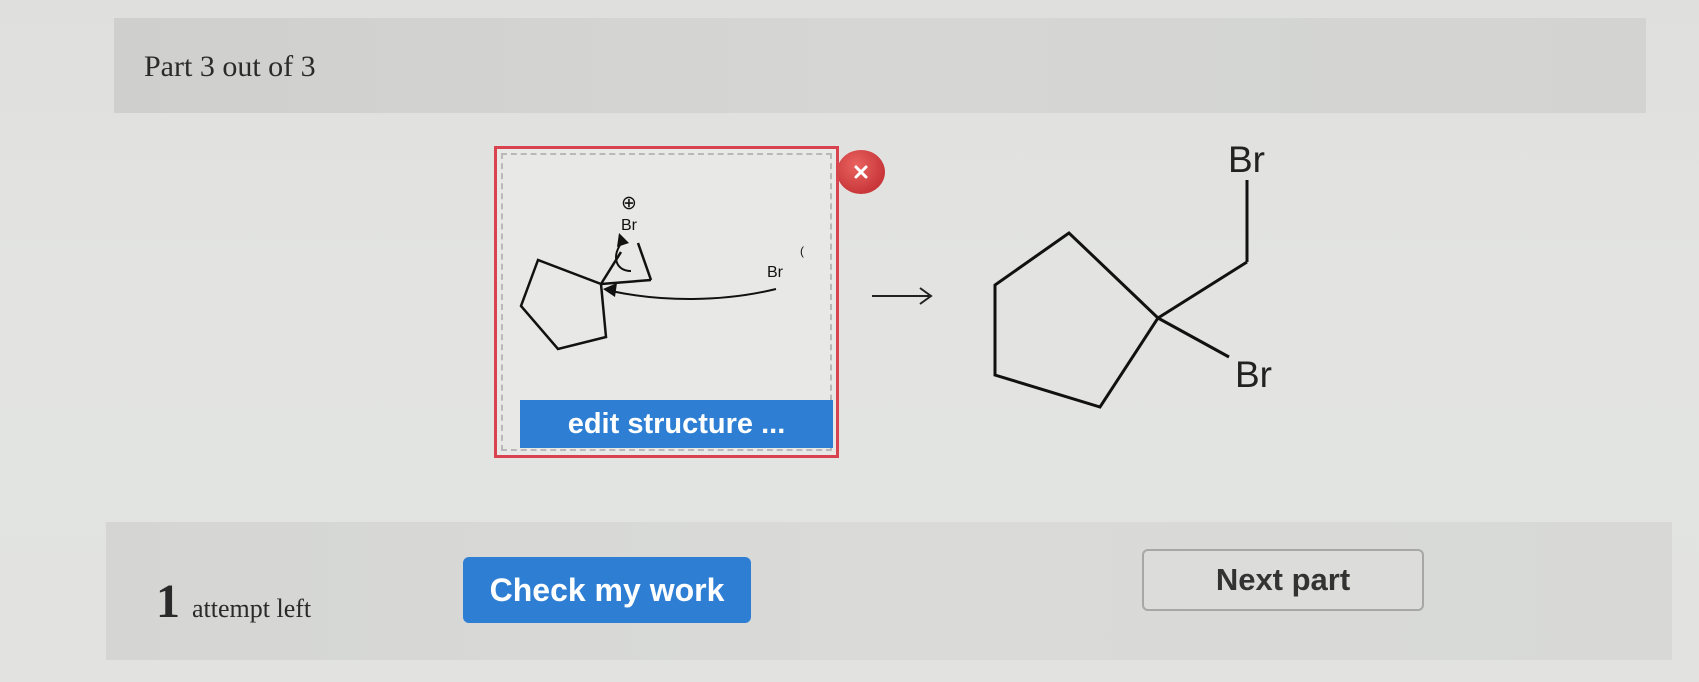 This screenshot has height=682, width=1699. I want to click on check-my-work-button: Check my work, so click(607, 590).